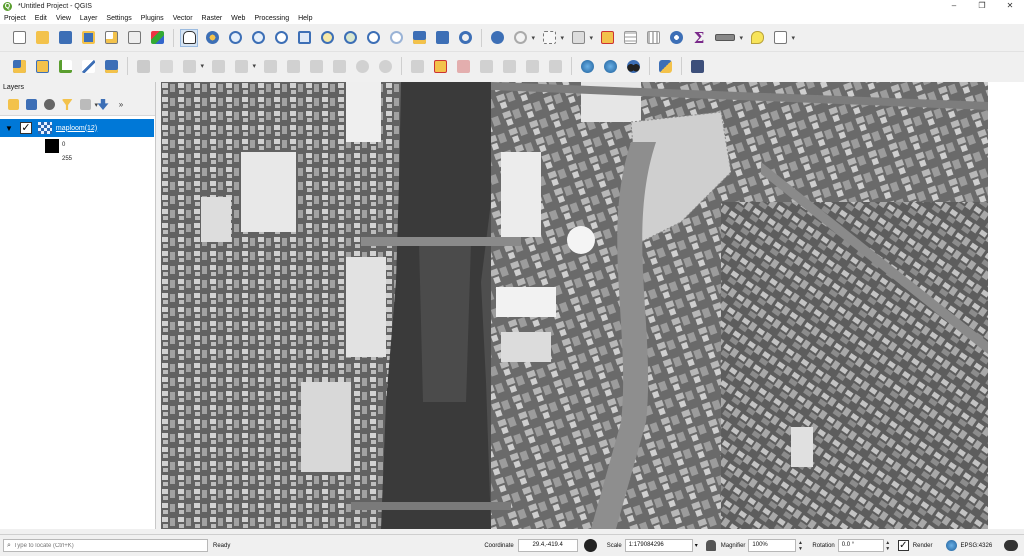 The image size is (1024, 556). Describe the element at coordinates (41, 18) in the screenshot. I see `menu-edit: Edit` at that location.